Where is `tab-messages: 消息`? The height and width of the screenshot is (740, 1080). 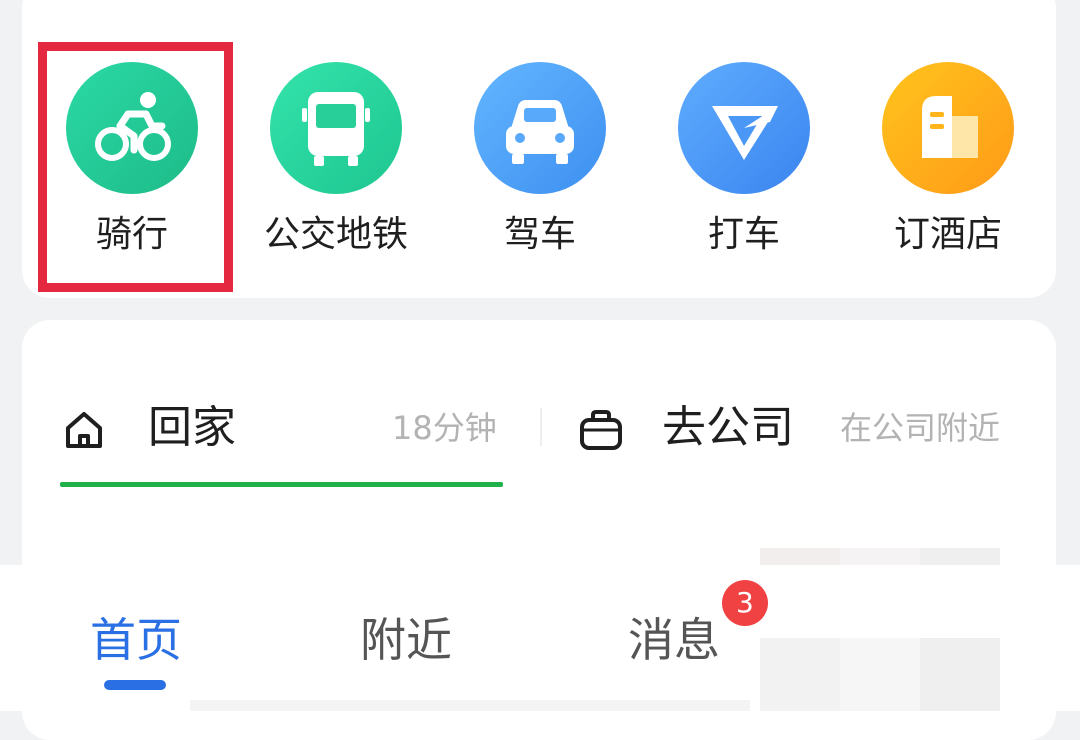
tab-messages: 消息 is located at coordinates (674, 640).